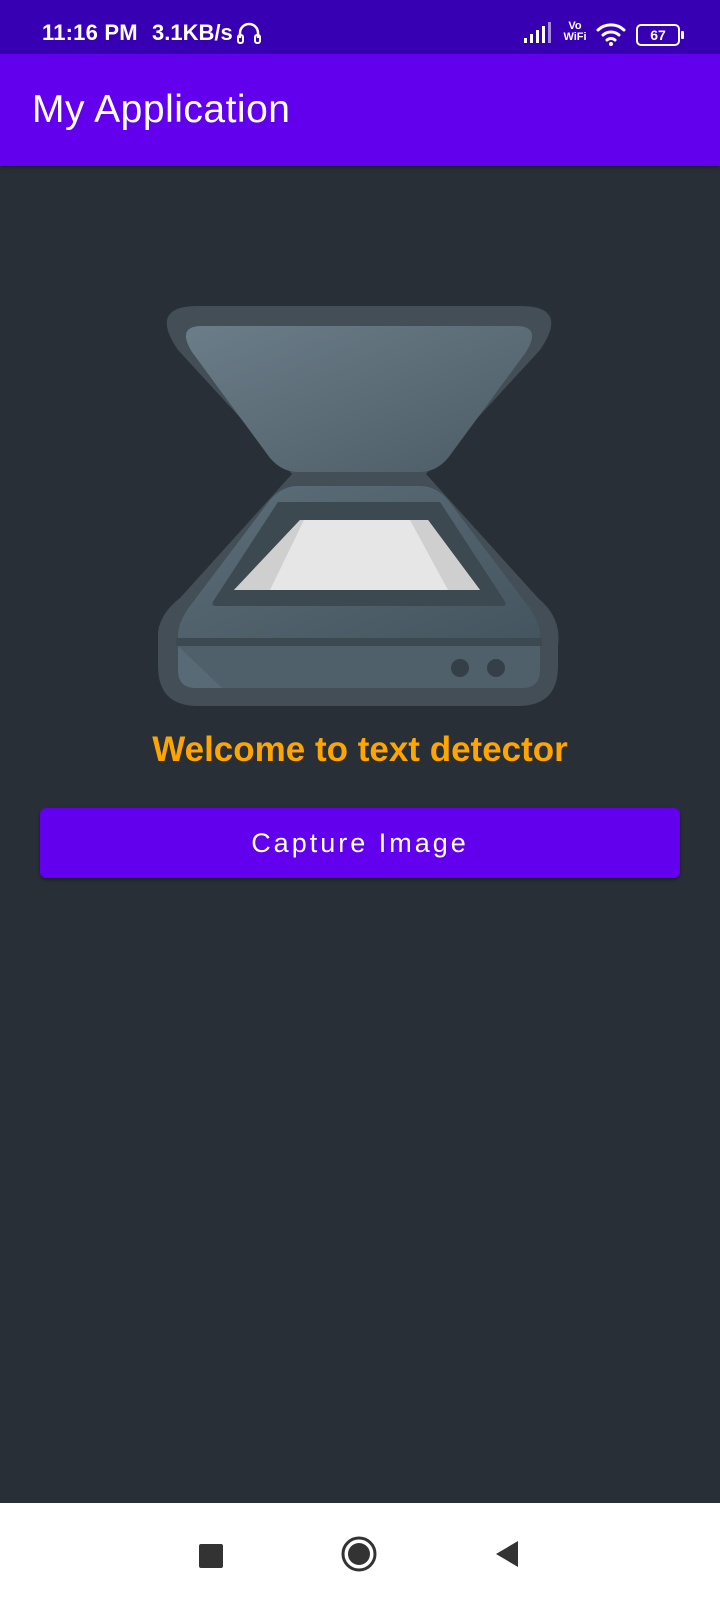  What do you see at coordinates (359, 1556) in the screenshot?
I see `home-icon` at bounding box center [359, 1556].